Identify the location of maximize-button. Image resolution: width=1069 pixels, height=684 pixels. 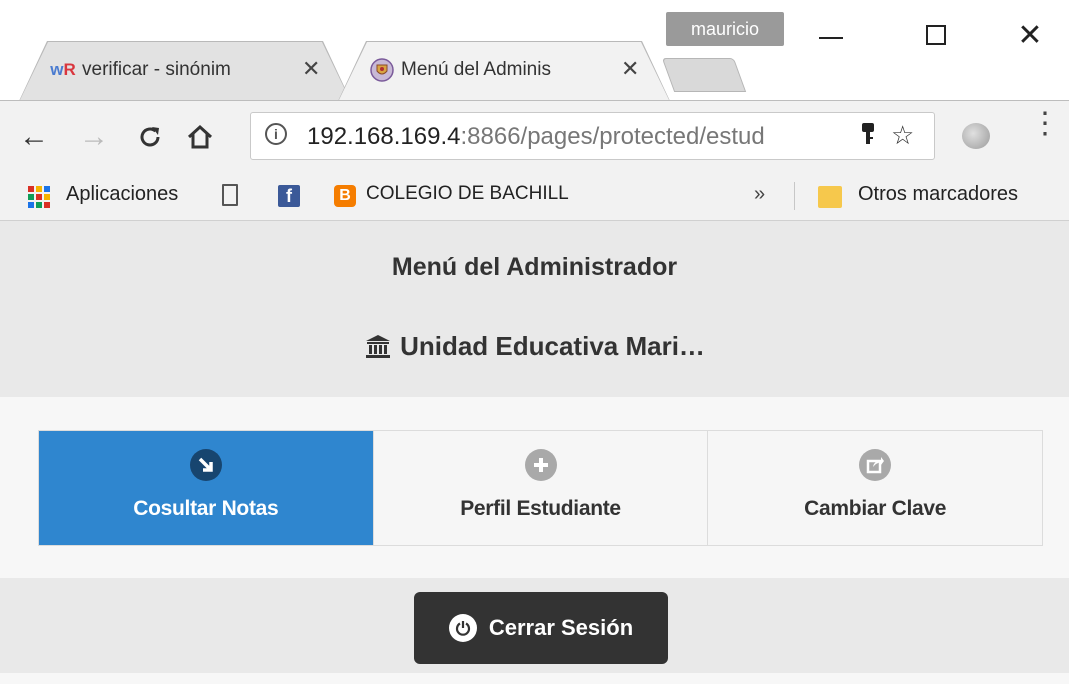
(936, 35).